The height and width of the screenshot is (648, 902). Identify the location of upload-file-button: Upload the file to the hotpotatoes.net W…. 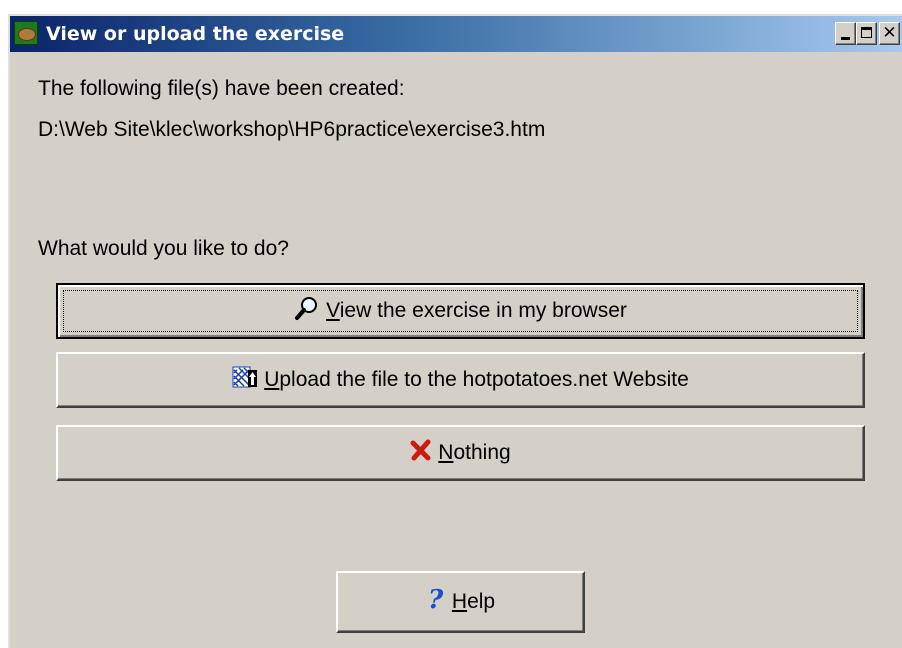
(460, 380).